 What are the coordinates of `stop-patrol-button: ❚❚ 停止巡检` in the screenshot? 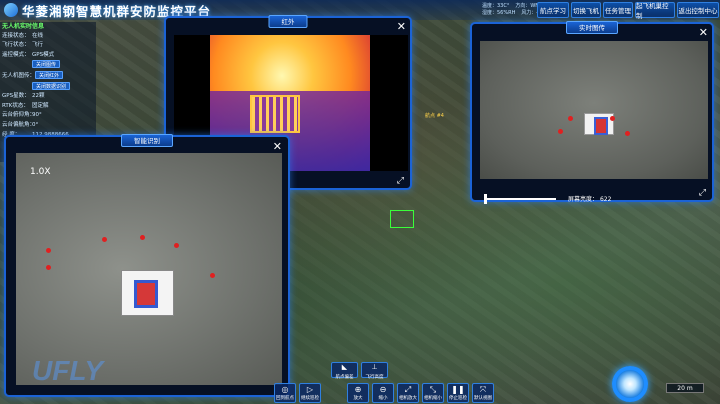 It's located at (458, 393).